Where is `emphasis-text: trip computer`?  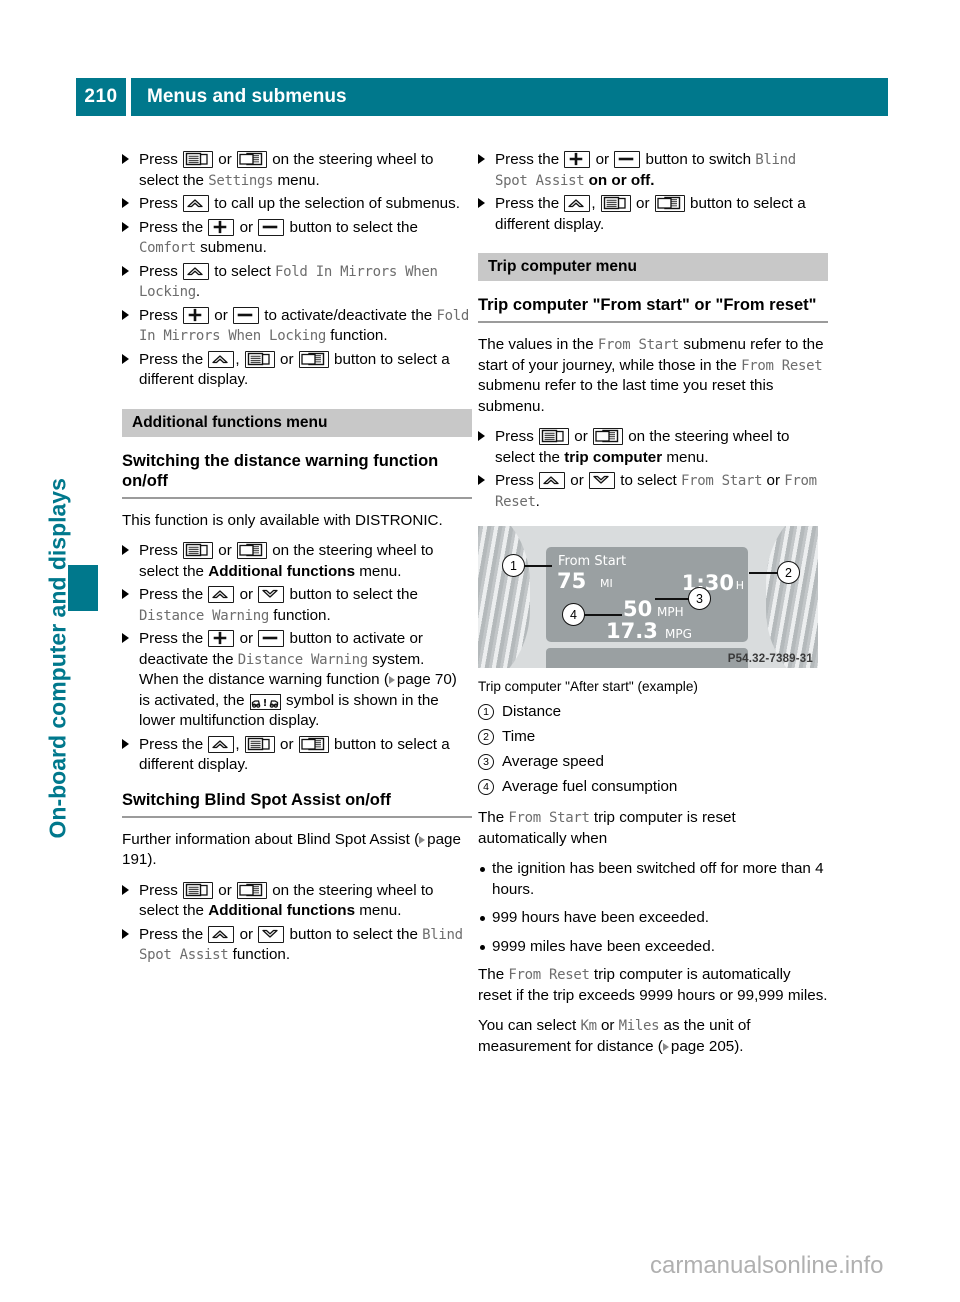 emphasis-text: trip computer is located at coordinates (613, 457).